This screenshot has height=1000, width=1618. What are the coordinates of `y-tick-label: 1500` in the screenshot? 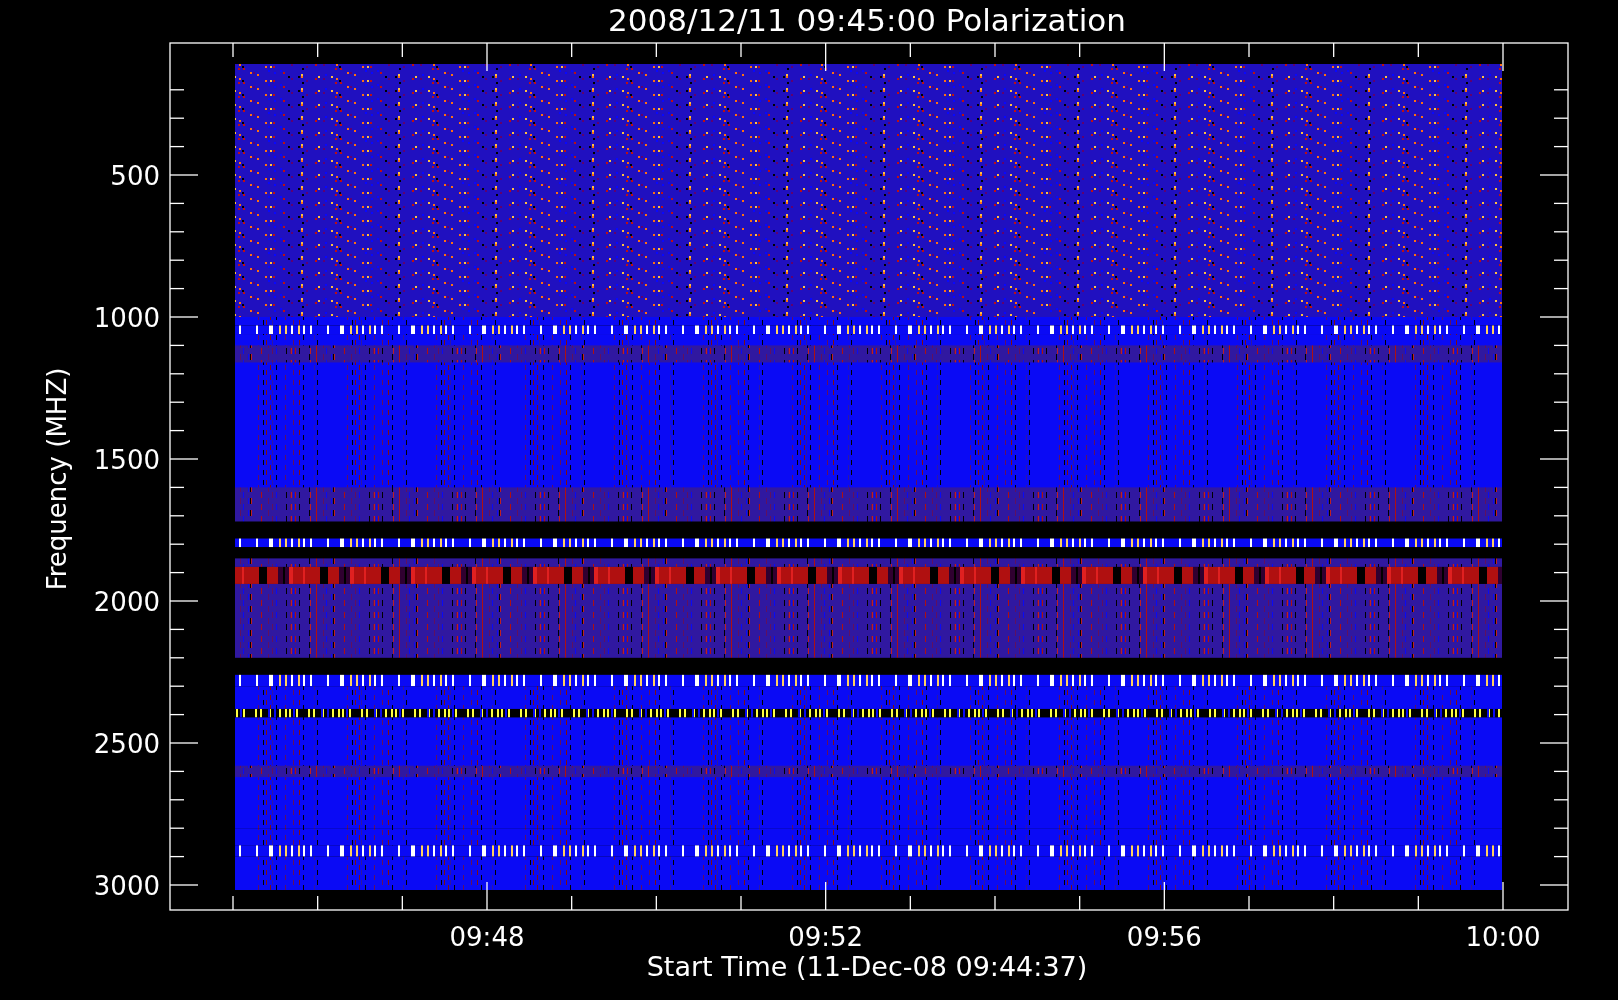 It's located at (126, 460).